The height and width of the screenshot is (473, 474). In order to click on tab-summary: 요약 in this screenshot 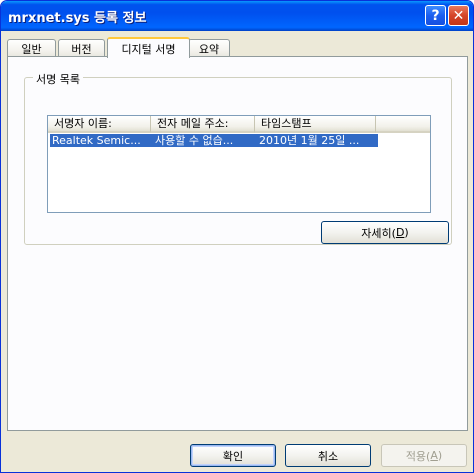, I will do `click(209, 48)`.